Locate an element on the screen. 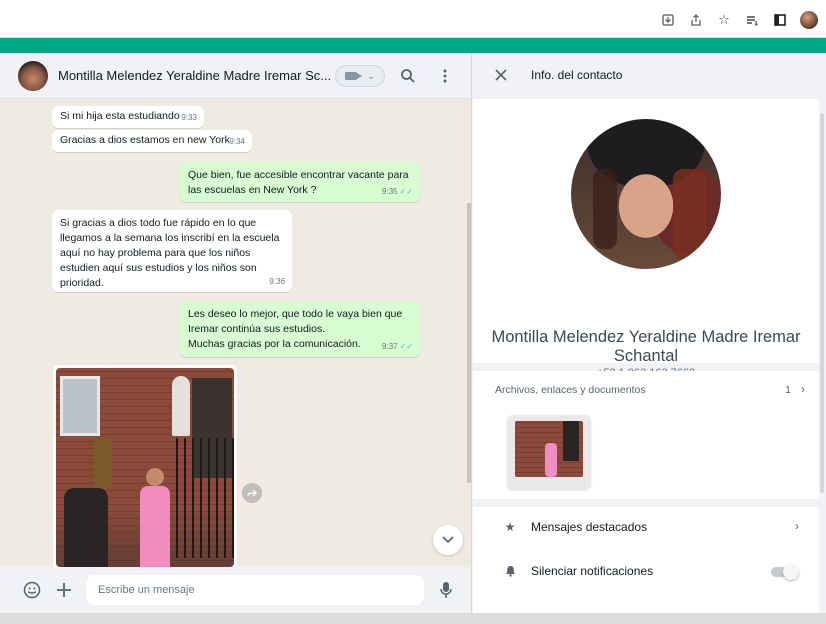 Image resolution: width=826 pixels, height=624 pixels. message-time: 9:35 is located at coordinates (390, 191).